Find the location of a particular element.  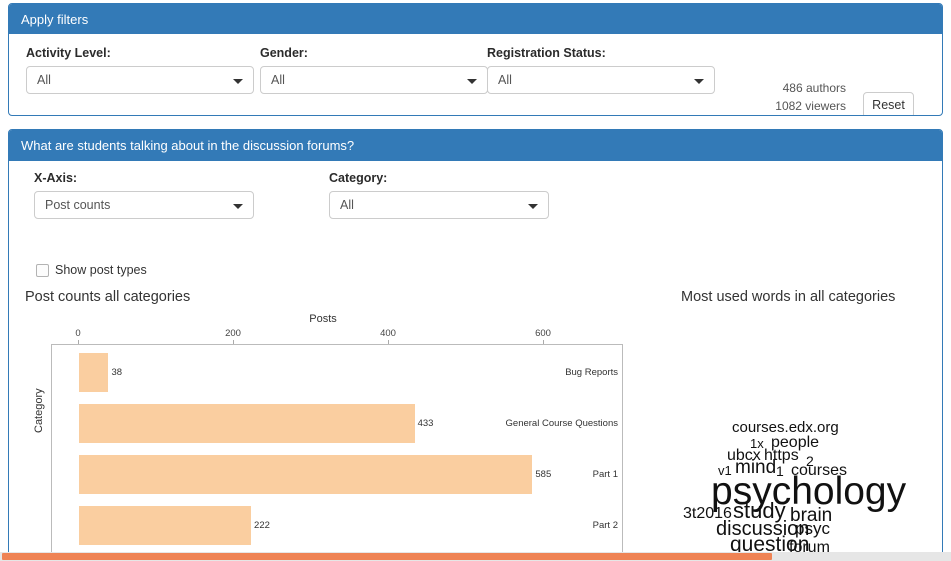

gender-select: All is located at coordinates (374, 80).